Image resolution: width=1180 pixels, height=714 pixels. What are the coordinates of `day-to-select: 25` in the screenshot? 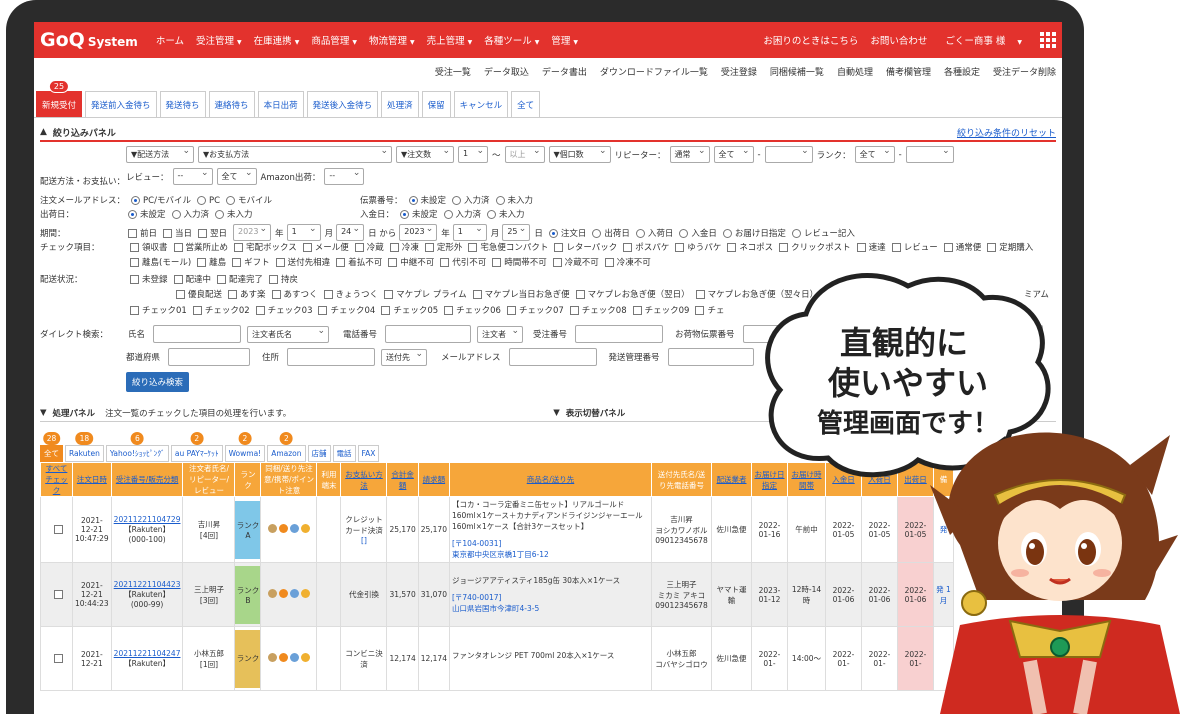 It's located at (516, 232).